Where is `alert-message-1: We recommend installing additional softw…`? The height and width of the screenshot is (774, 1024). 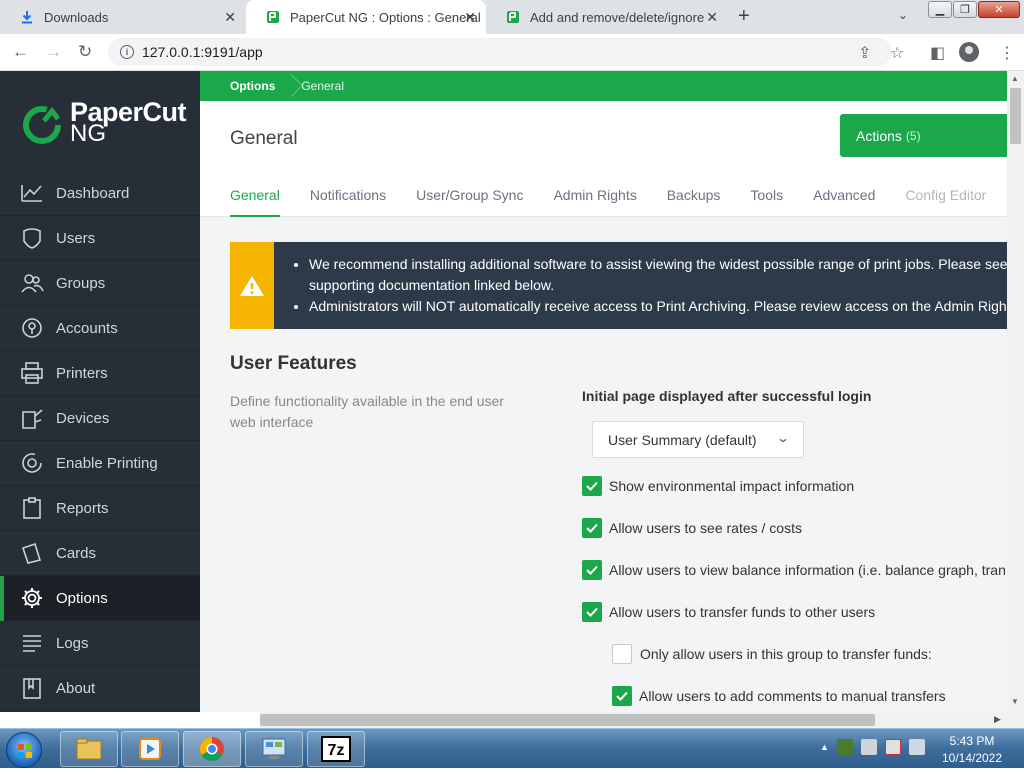
alert-message-1: We recommend installing additional softw… is located at coordinates (658, 275).